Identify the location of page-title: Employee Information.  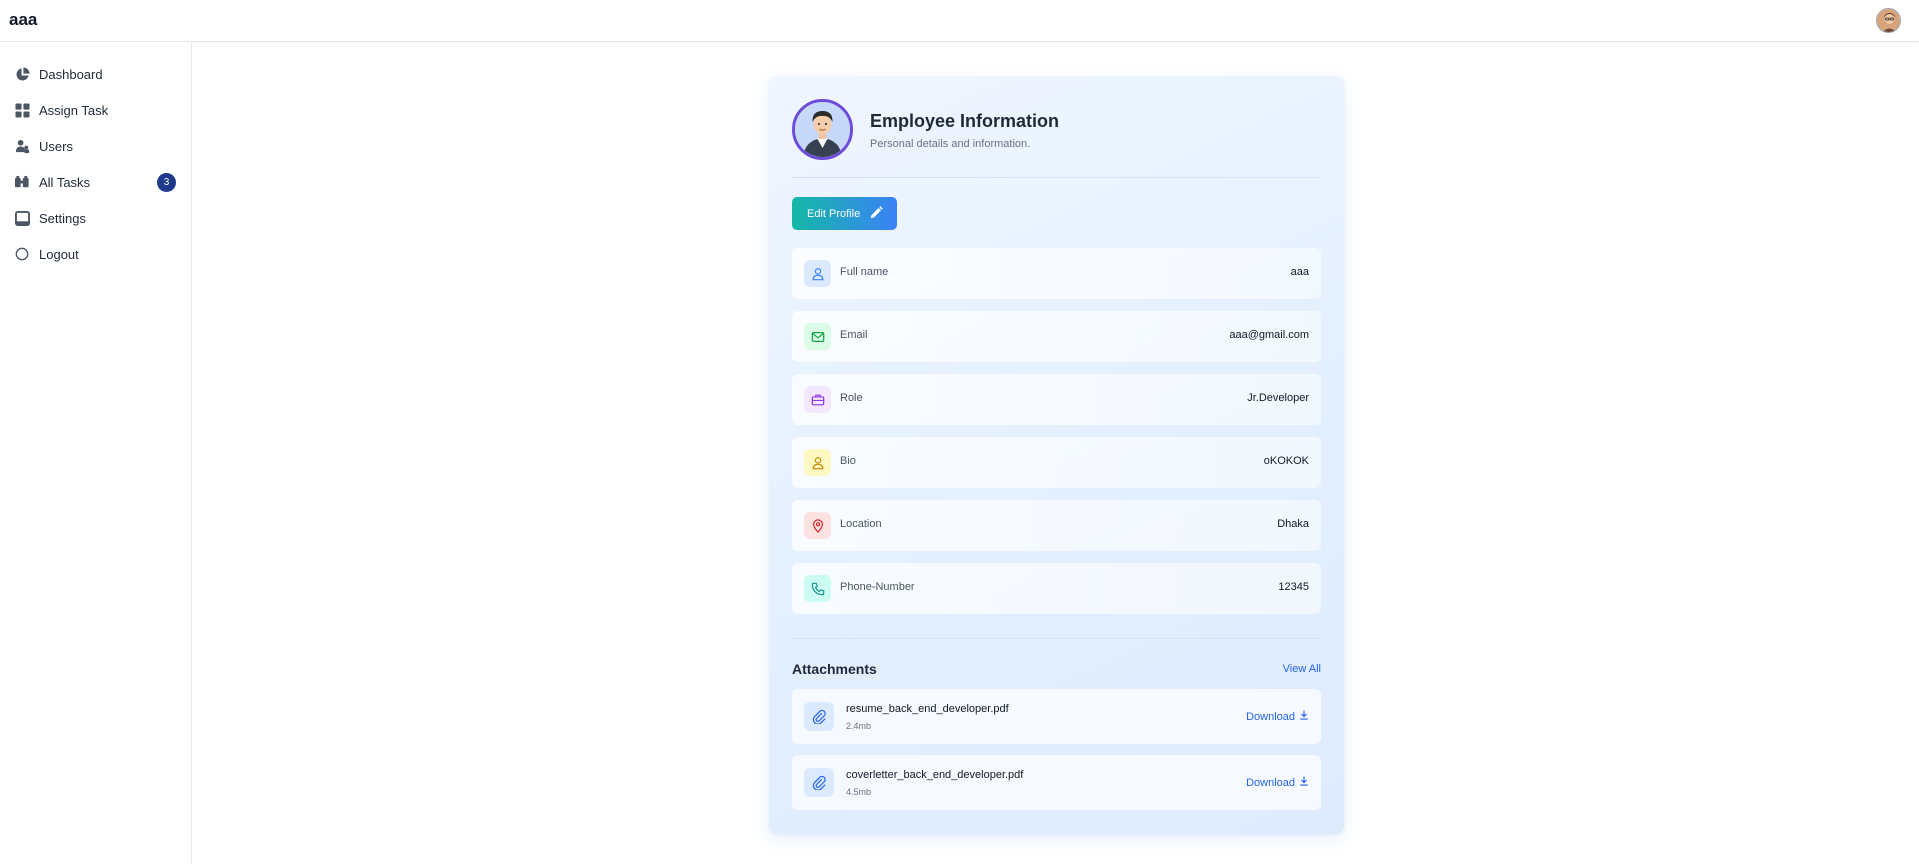
(965, 121).